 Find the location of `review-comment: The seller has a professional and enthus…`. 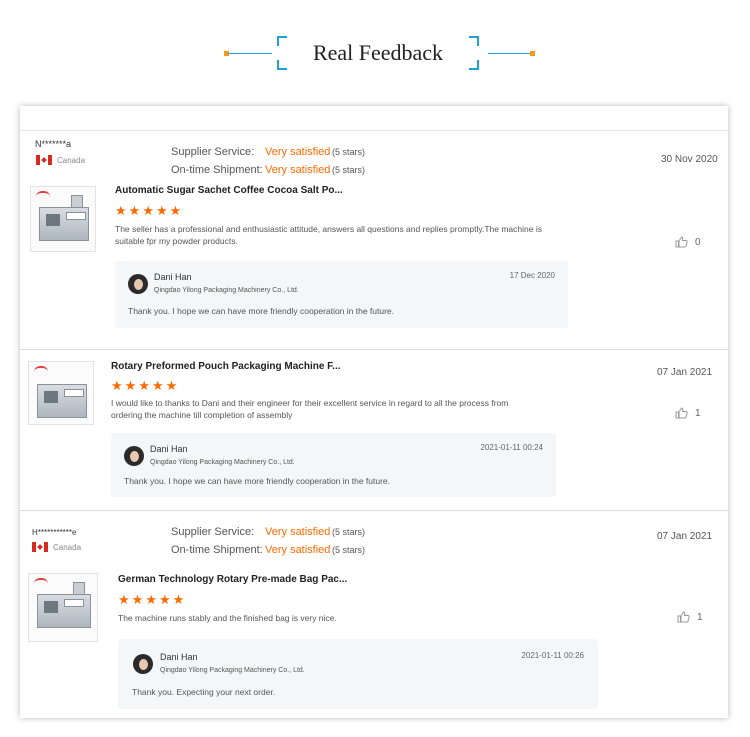

review-comment: The seller has a professional and enthus… is located at coordinates (328, 235).